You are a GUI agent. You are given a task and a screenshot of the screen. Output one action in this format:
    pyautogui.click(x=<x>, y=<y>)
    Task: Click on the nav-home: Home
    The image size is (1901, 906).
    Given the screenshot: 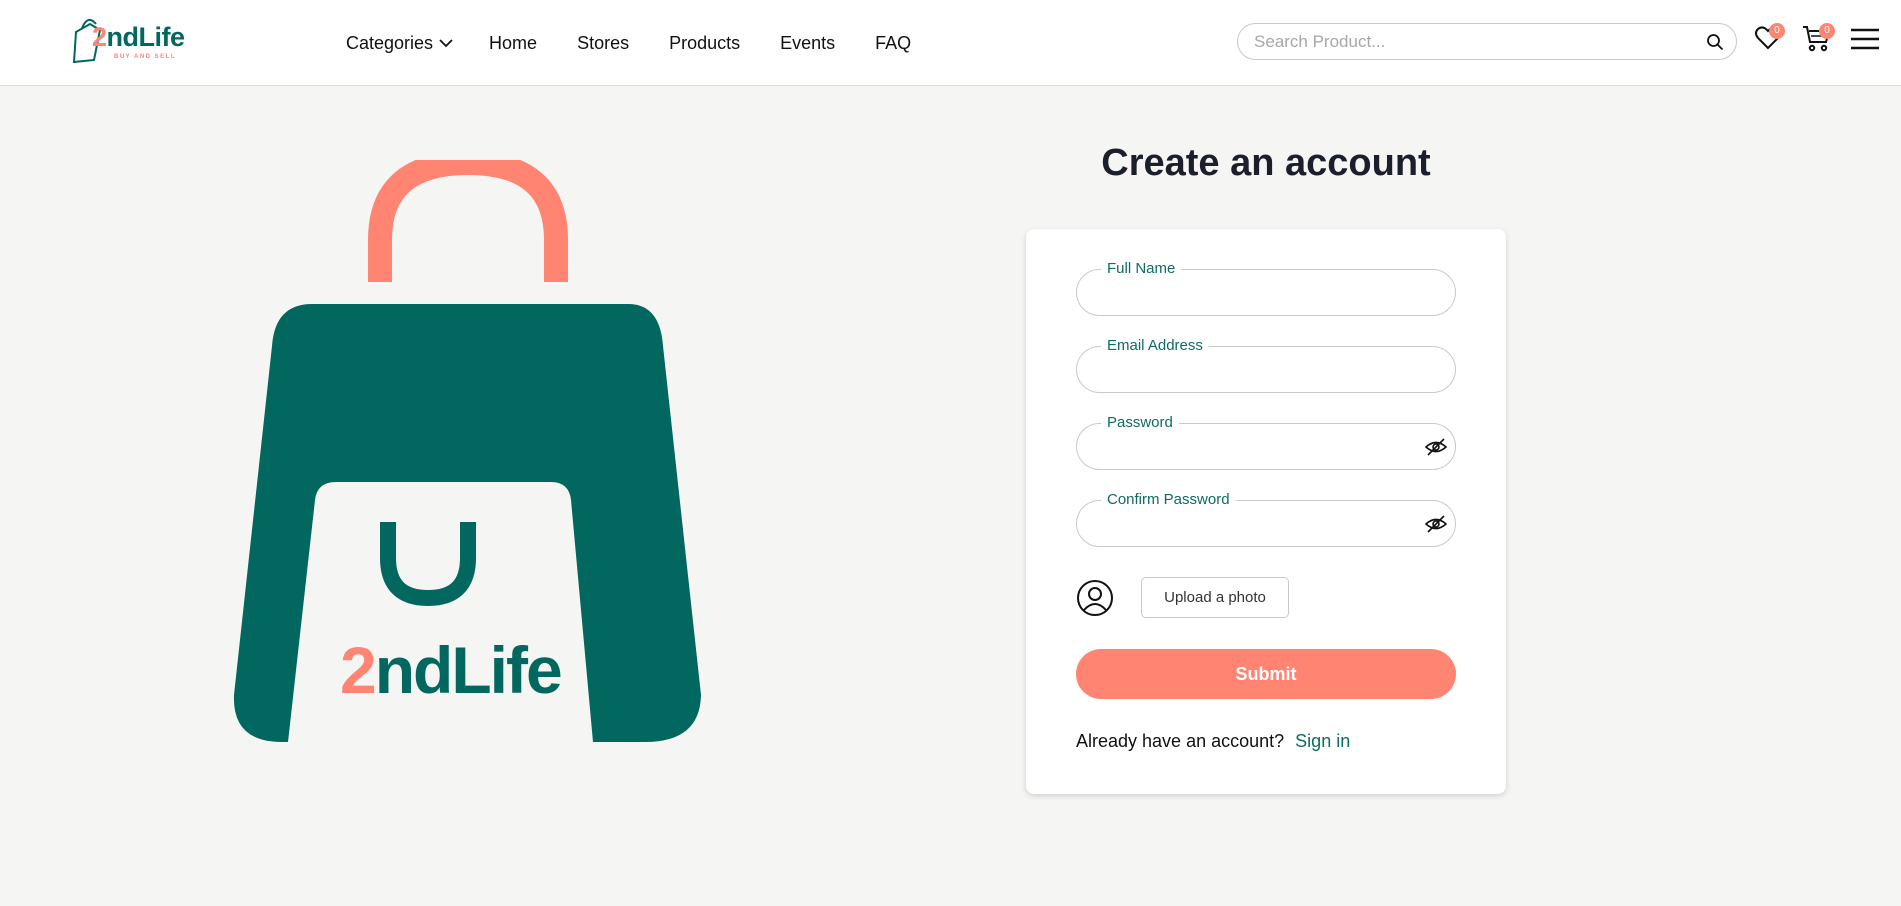 What is the action you would take?
    pyautogui.click(x=513, y=43)
    